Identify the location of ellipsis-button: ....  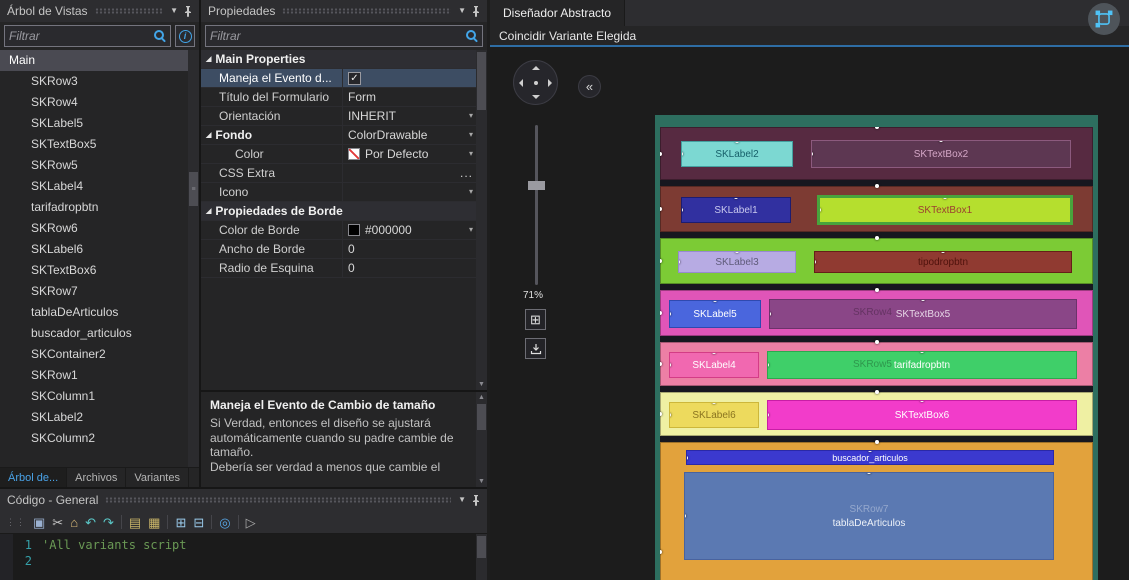
(466, 173).